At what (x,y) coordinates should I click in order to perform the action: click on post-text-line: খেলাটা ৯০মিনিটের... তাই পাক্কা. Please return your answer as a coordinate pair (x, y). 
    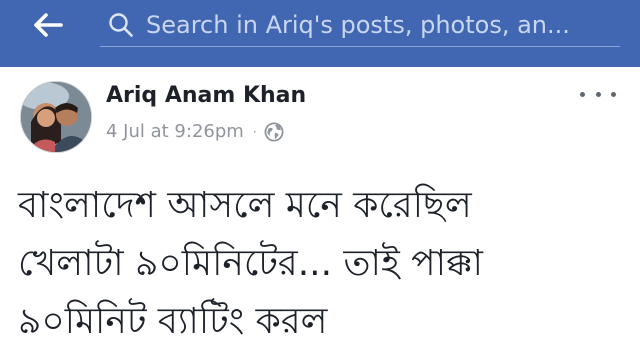
    Looking at the image, I should click on (250, 263).